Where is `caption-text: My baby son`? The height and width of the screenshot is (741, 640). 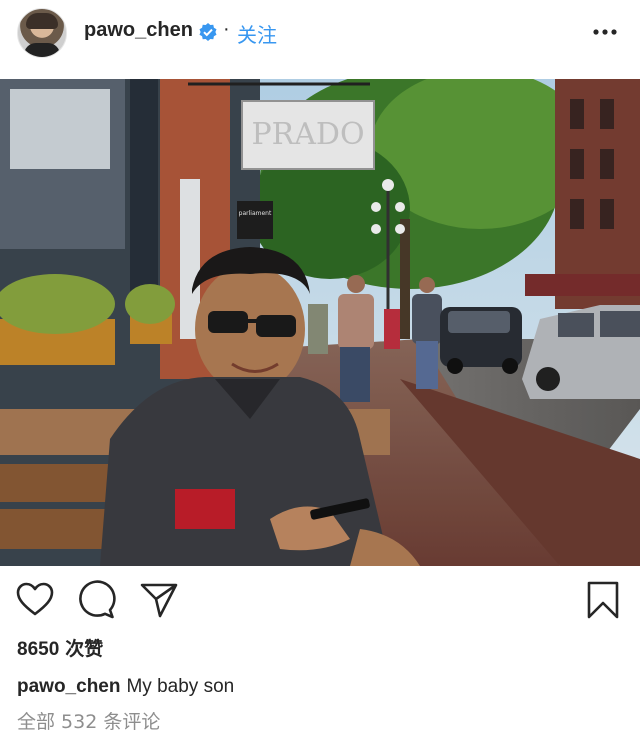 caption-text: My baby son is located at coordinates (180, 686).